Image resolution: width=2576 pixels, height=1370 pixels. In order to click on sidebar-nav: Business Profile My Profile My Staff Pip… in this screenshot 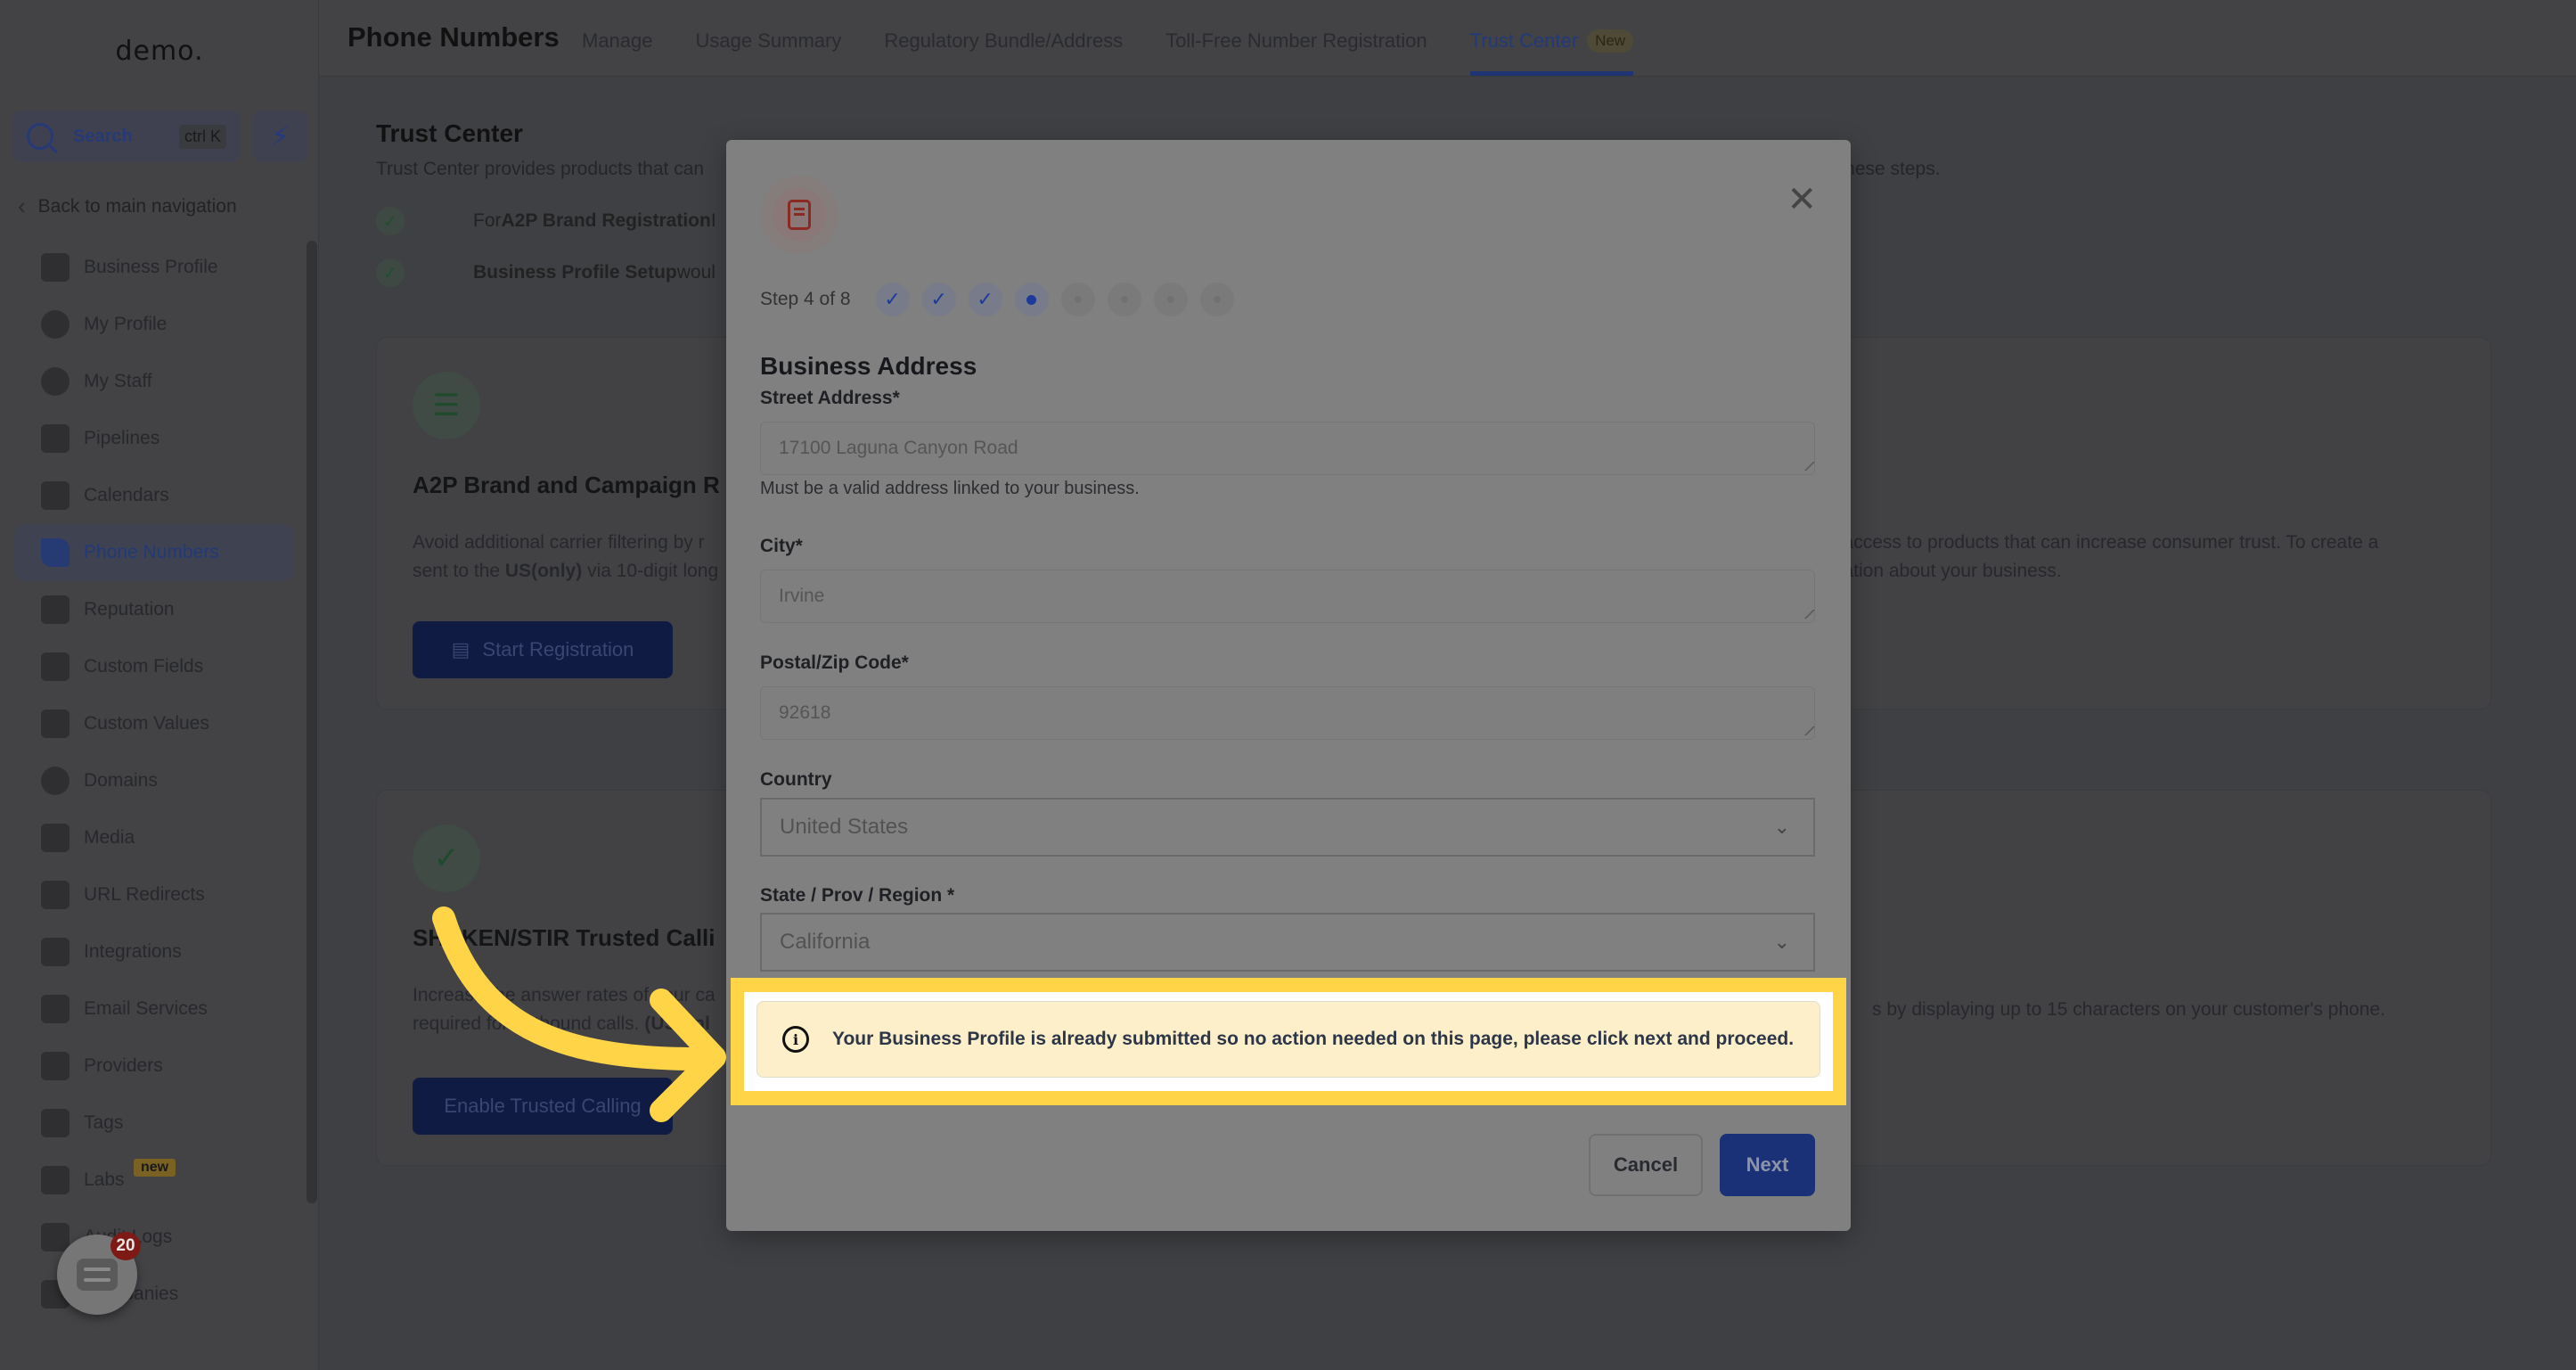, I will do `click(151, 781)`.